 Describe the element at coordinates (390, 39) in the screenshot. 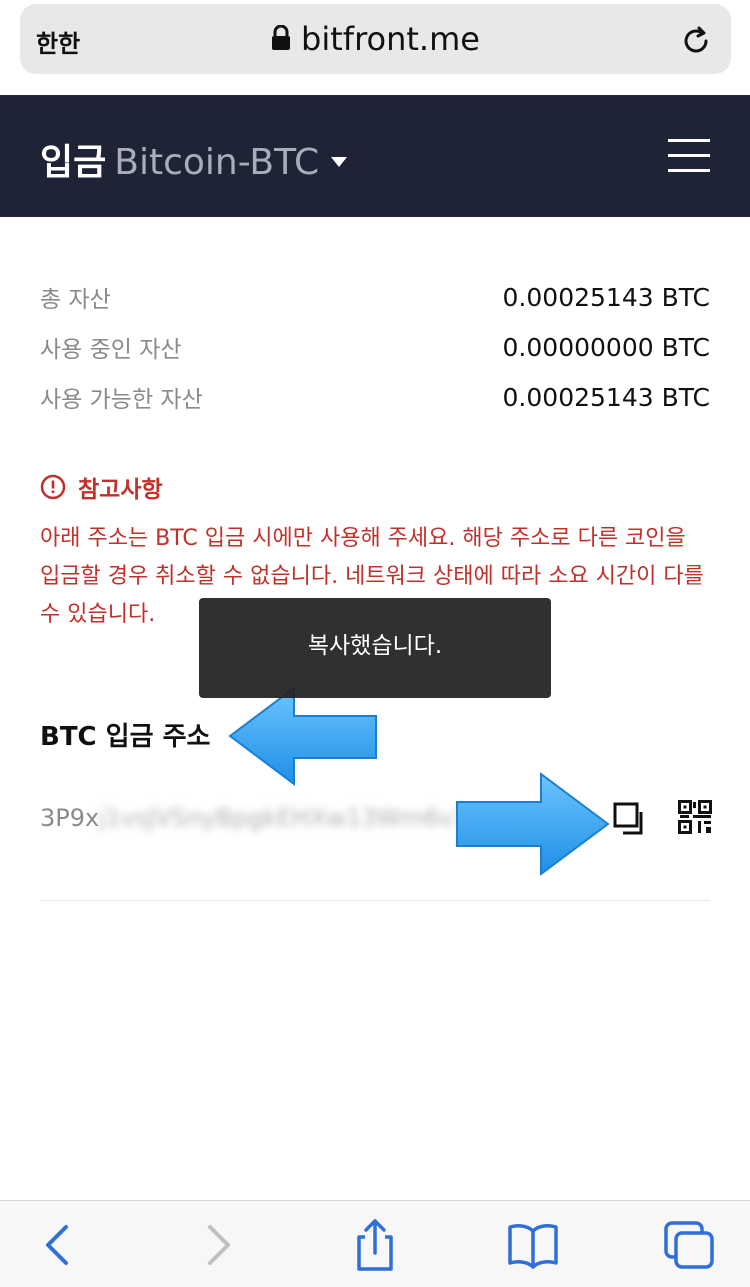

I see `url-host-text: bitfront.me` at that location.